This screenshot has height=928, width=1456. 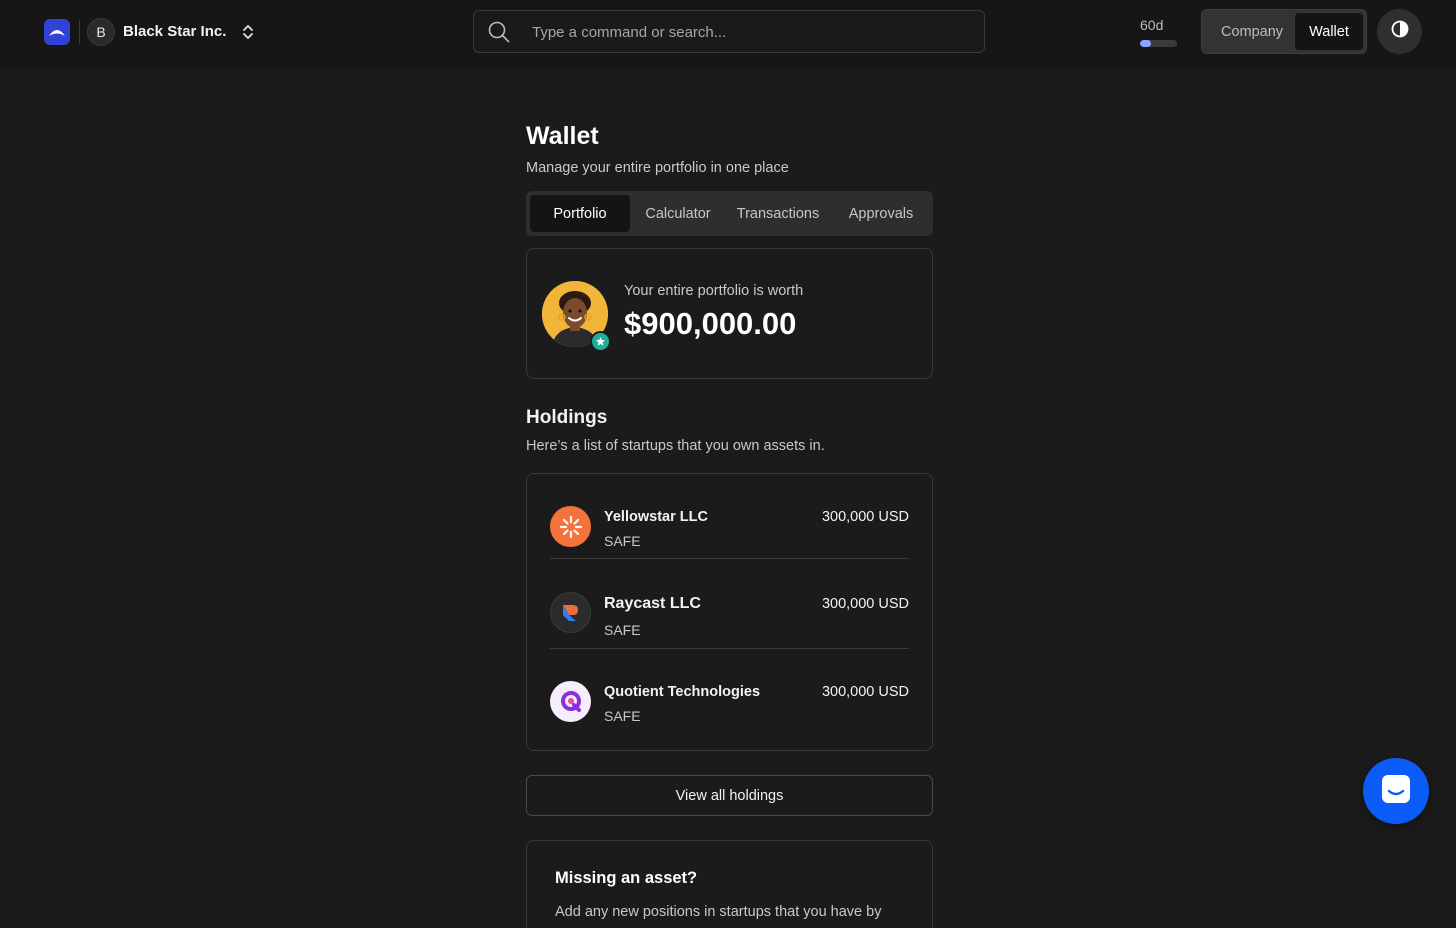 What do you see at coordinates (101, 32) in the screenshot?
I see `org-avatar: B` at bounding box center [101, 32].